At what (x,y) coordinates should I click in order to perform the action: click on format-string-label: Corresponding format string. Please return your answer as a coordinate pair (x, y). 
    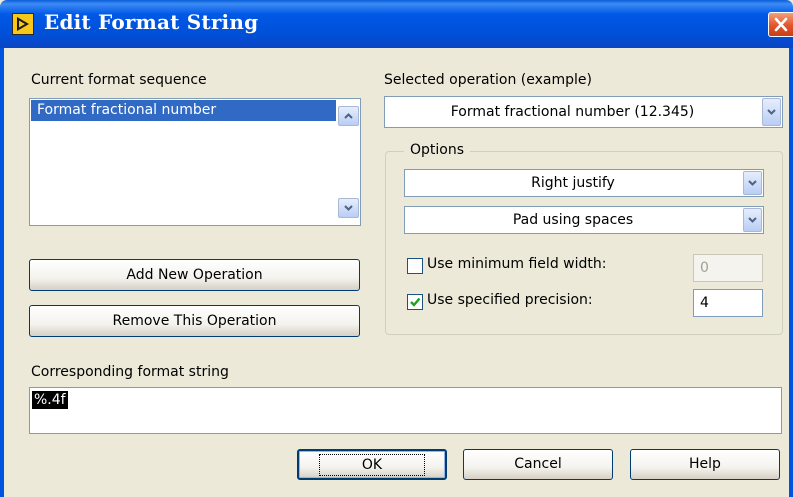
    Looking at the image, I should click on (130, 372).